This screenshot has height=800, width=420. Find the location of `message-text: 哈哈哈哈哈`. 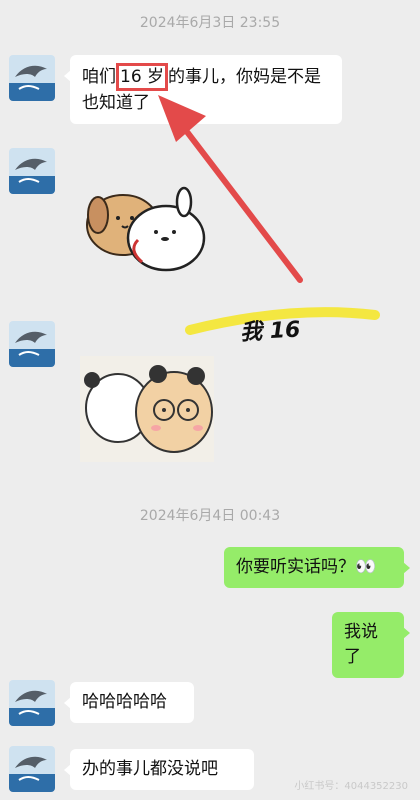

message-text: 哈哈哈哈哈 is located at coordinates (124, 702).